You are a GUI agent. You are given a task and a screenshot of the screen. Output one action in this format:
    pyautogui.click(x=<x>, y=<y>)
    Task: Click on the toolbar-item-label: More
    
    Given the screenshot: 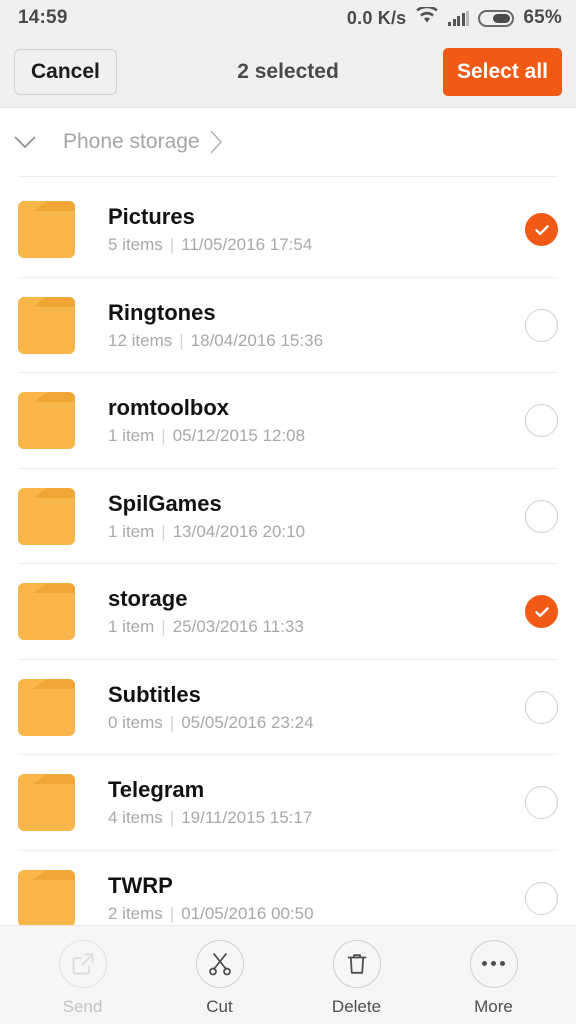 What is the action you would take?
    pyautogui.click(x=493, y=1006)
    